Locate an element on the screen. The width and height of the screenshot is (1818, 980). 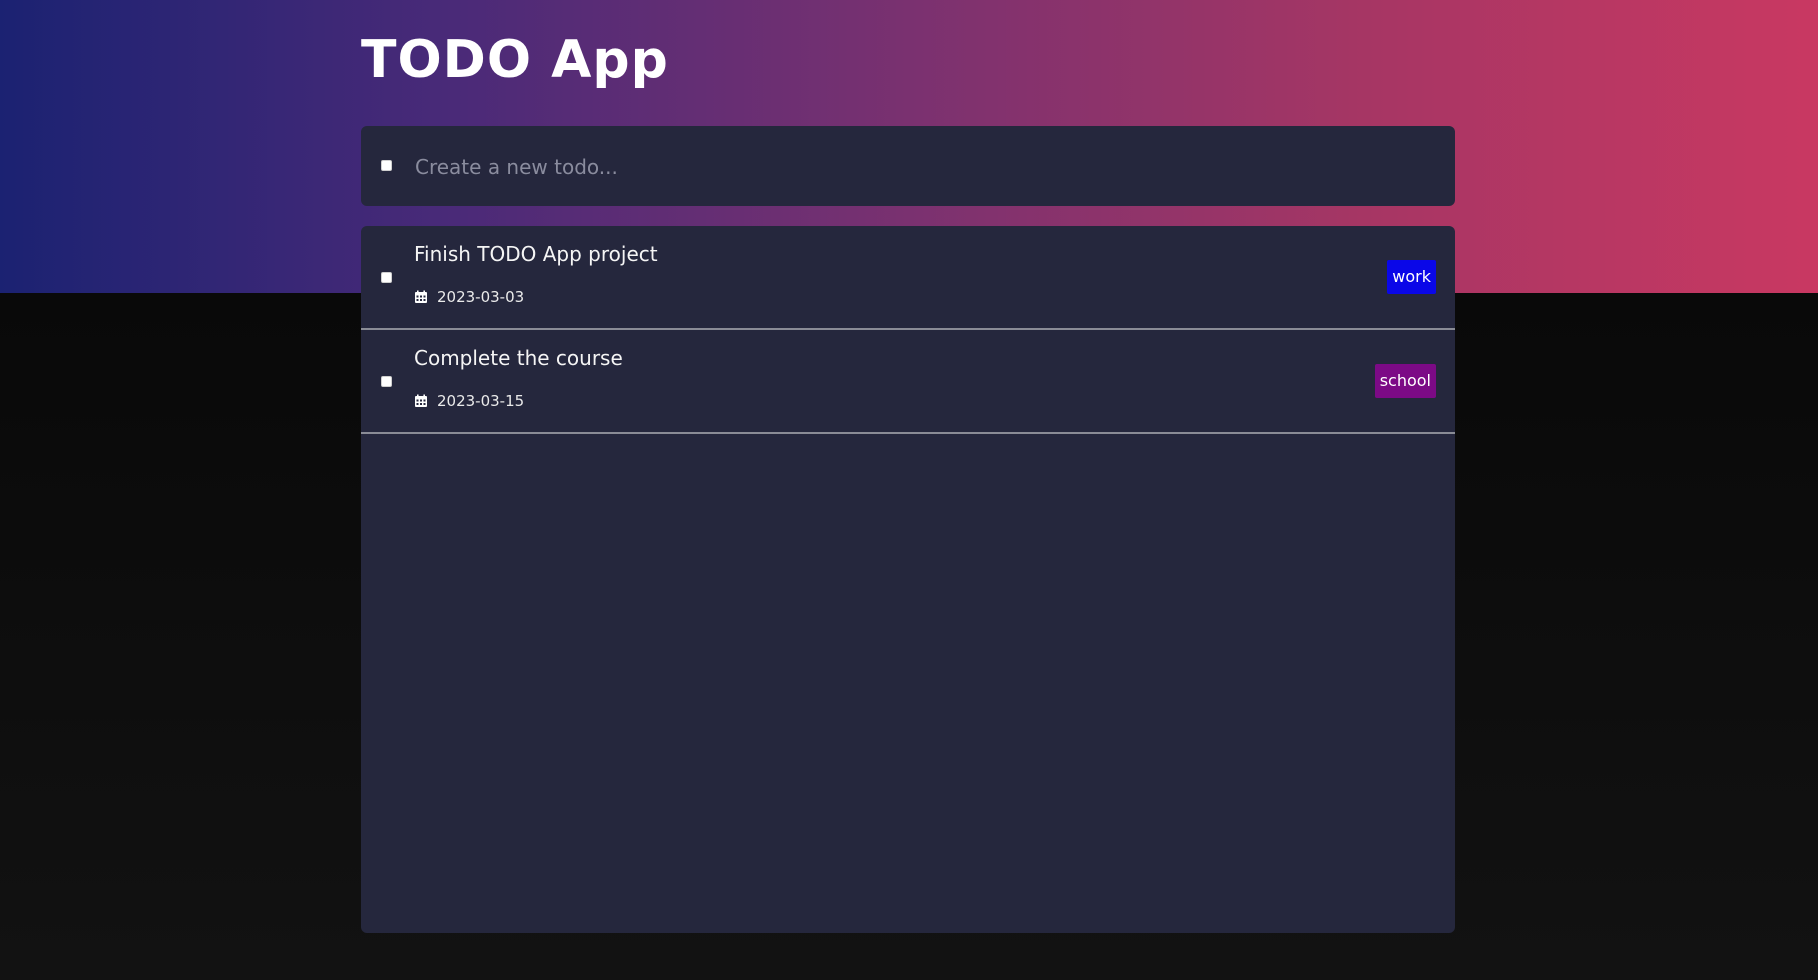
new-todo-bar is located at coordinates (908, 166).